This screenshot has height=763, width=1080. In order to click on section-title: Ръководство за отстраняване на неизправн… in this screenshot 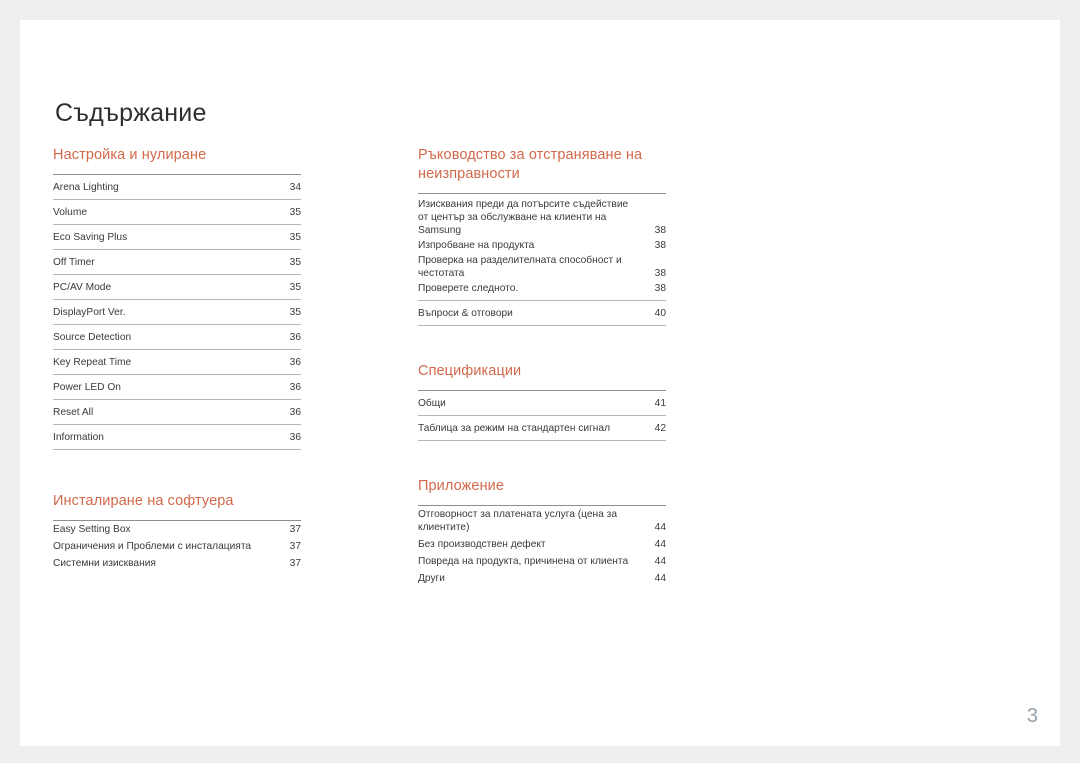, I will do `click(530, 164)`.